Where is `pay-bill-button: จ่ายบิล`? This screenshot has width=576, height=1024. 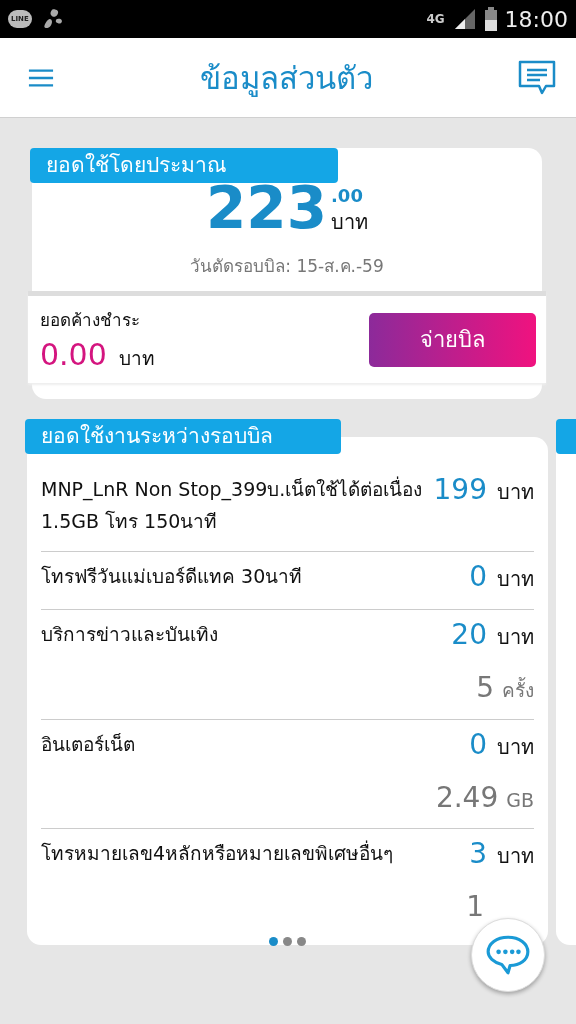
pay-bill-button: จ่ายบิล is located at coordinates (452, 339).